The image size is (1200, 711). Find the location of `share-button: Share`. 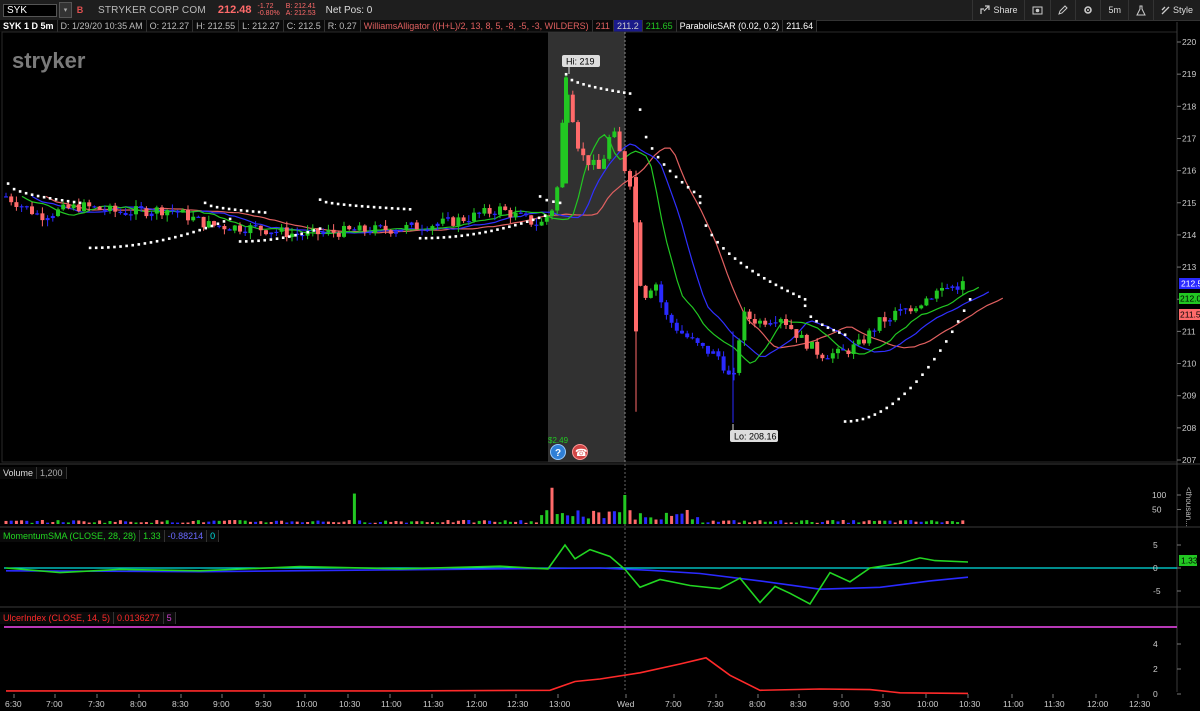

share-button: Share is located at coordinates (998, 10).